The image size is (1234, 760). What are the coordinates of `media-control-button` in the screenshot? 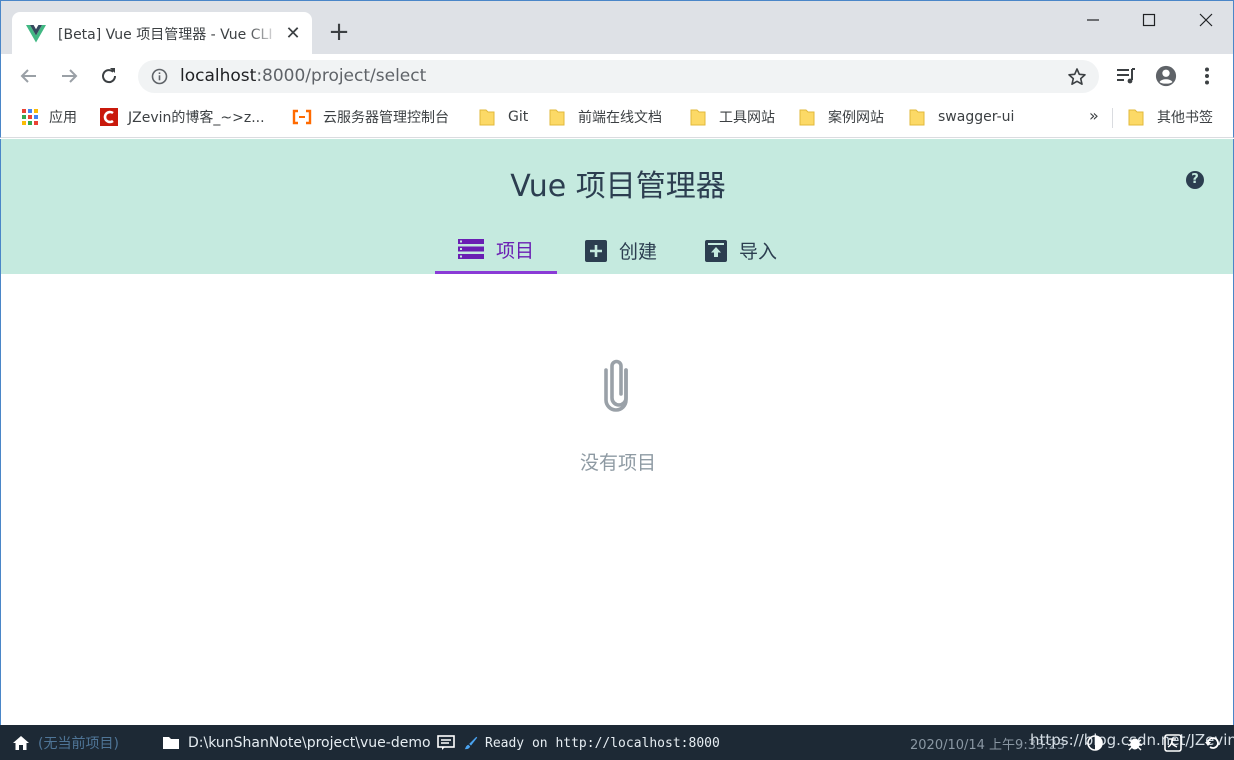 It's located at (1126, 76).